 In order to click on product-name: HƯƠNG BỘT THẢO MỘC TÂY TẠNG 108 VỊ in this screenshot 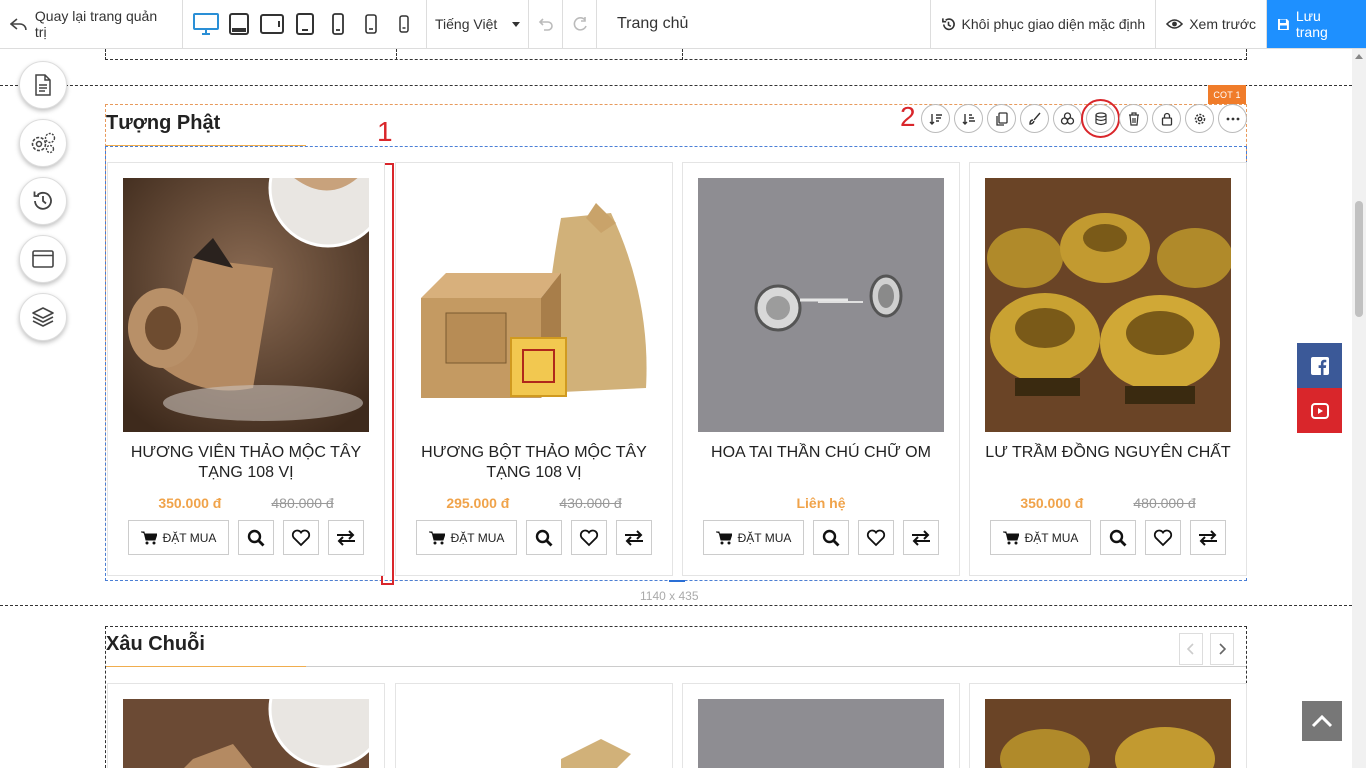, I will do `click(534, 463)`.